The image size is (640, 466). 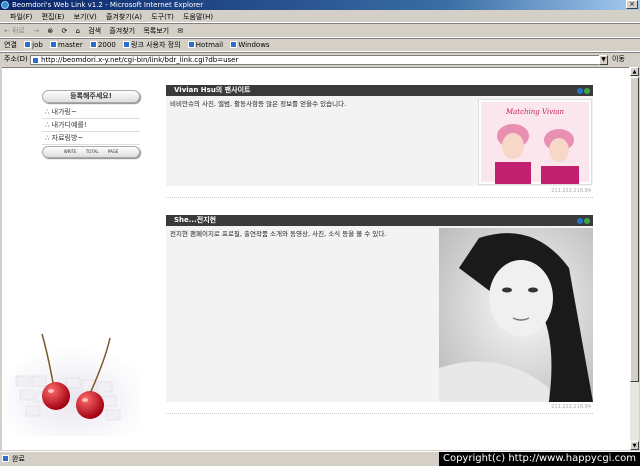 What do you see at coordinates (320, 17) in the screenshot?
I see `menu-bar: 파일(F) 편집(E) 보기(V) 즐겨찾기(A) 도구(T) 도움말(H)` at bounding box center [320, 17].